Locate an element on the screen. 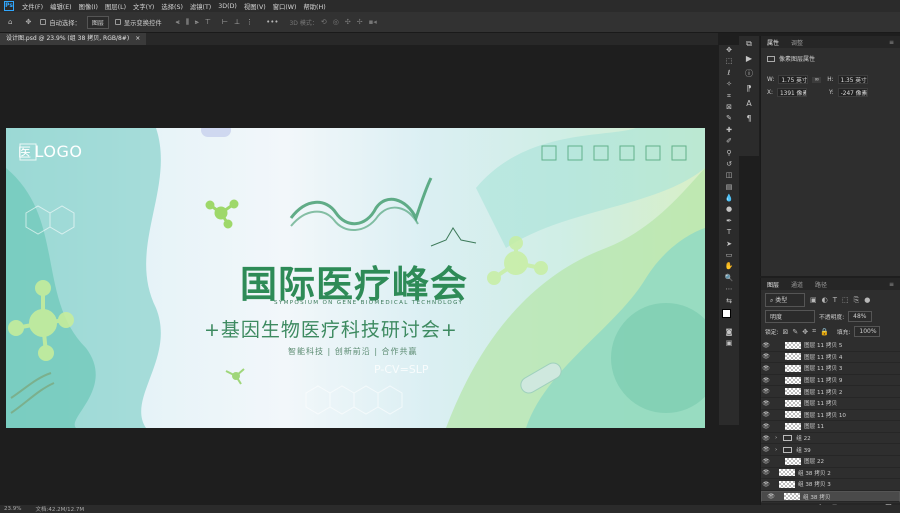 This screenshot has height=513, width=900. layer-row: 👁 图层 11 拷贝 3 is located at coordinates (830, 369).